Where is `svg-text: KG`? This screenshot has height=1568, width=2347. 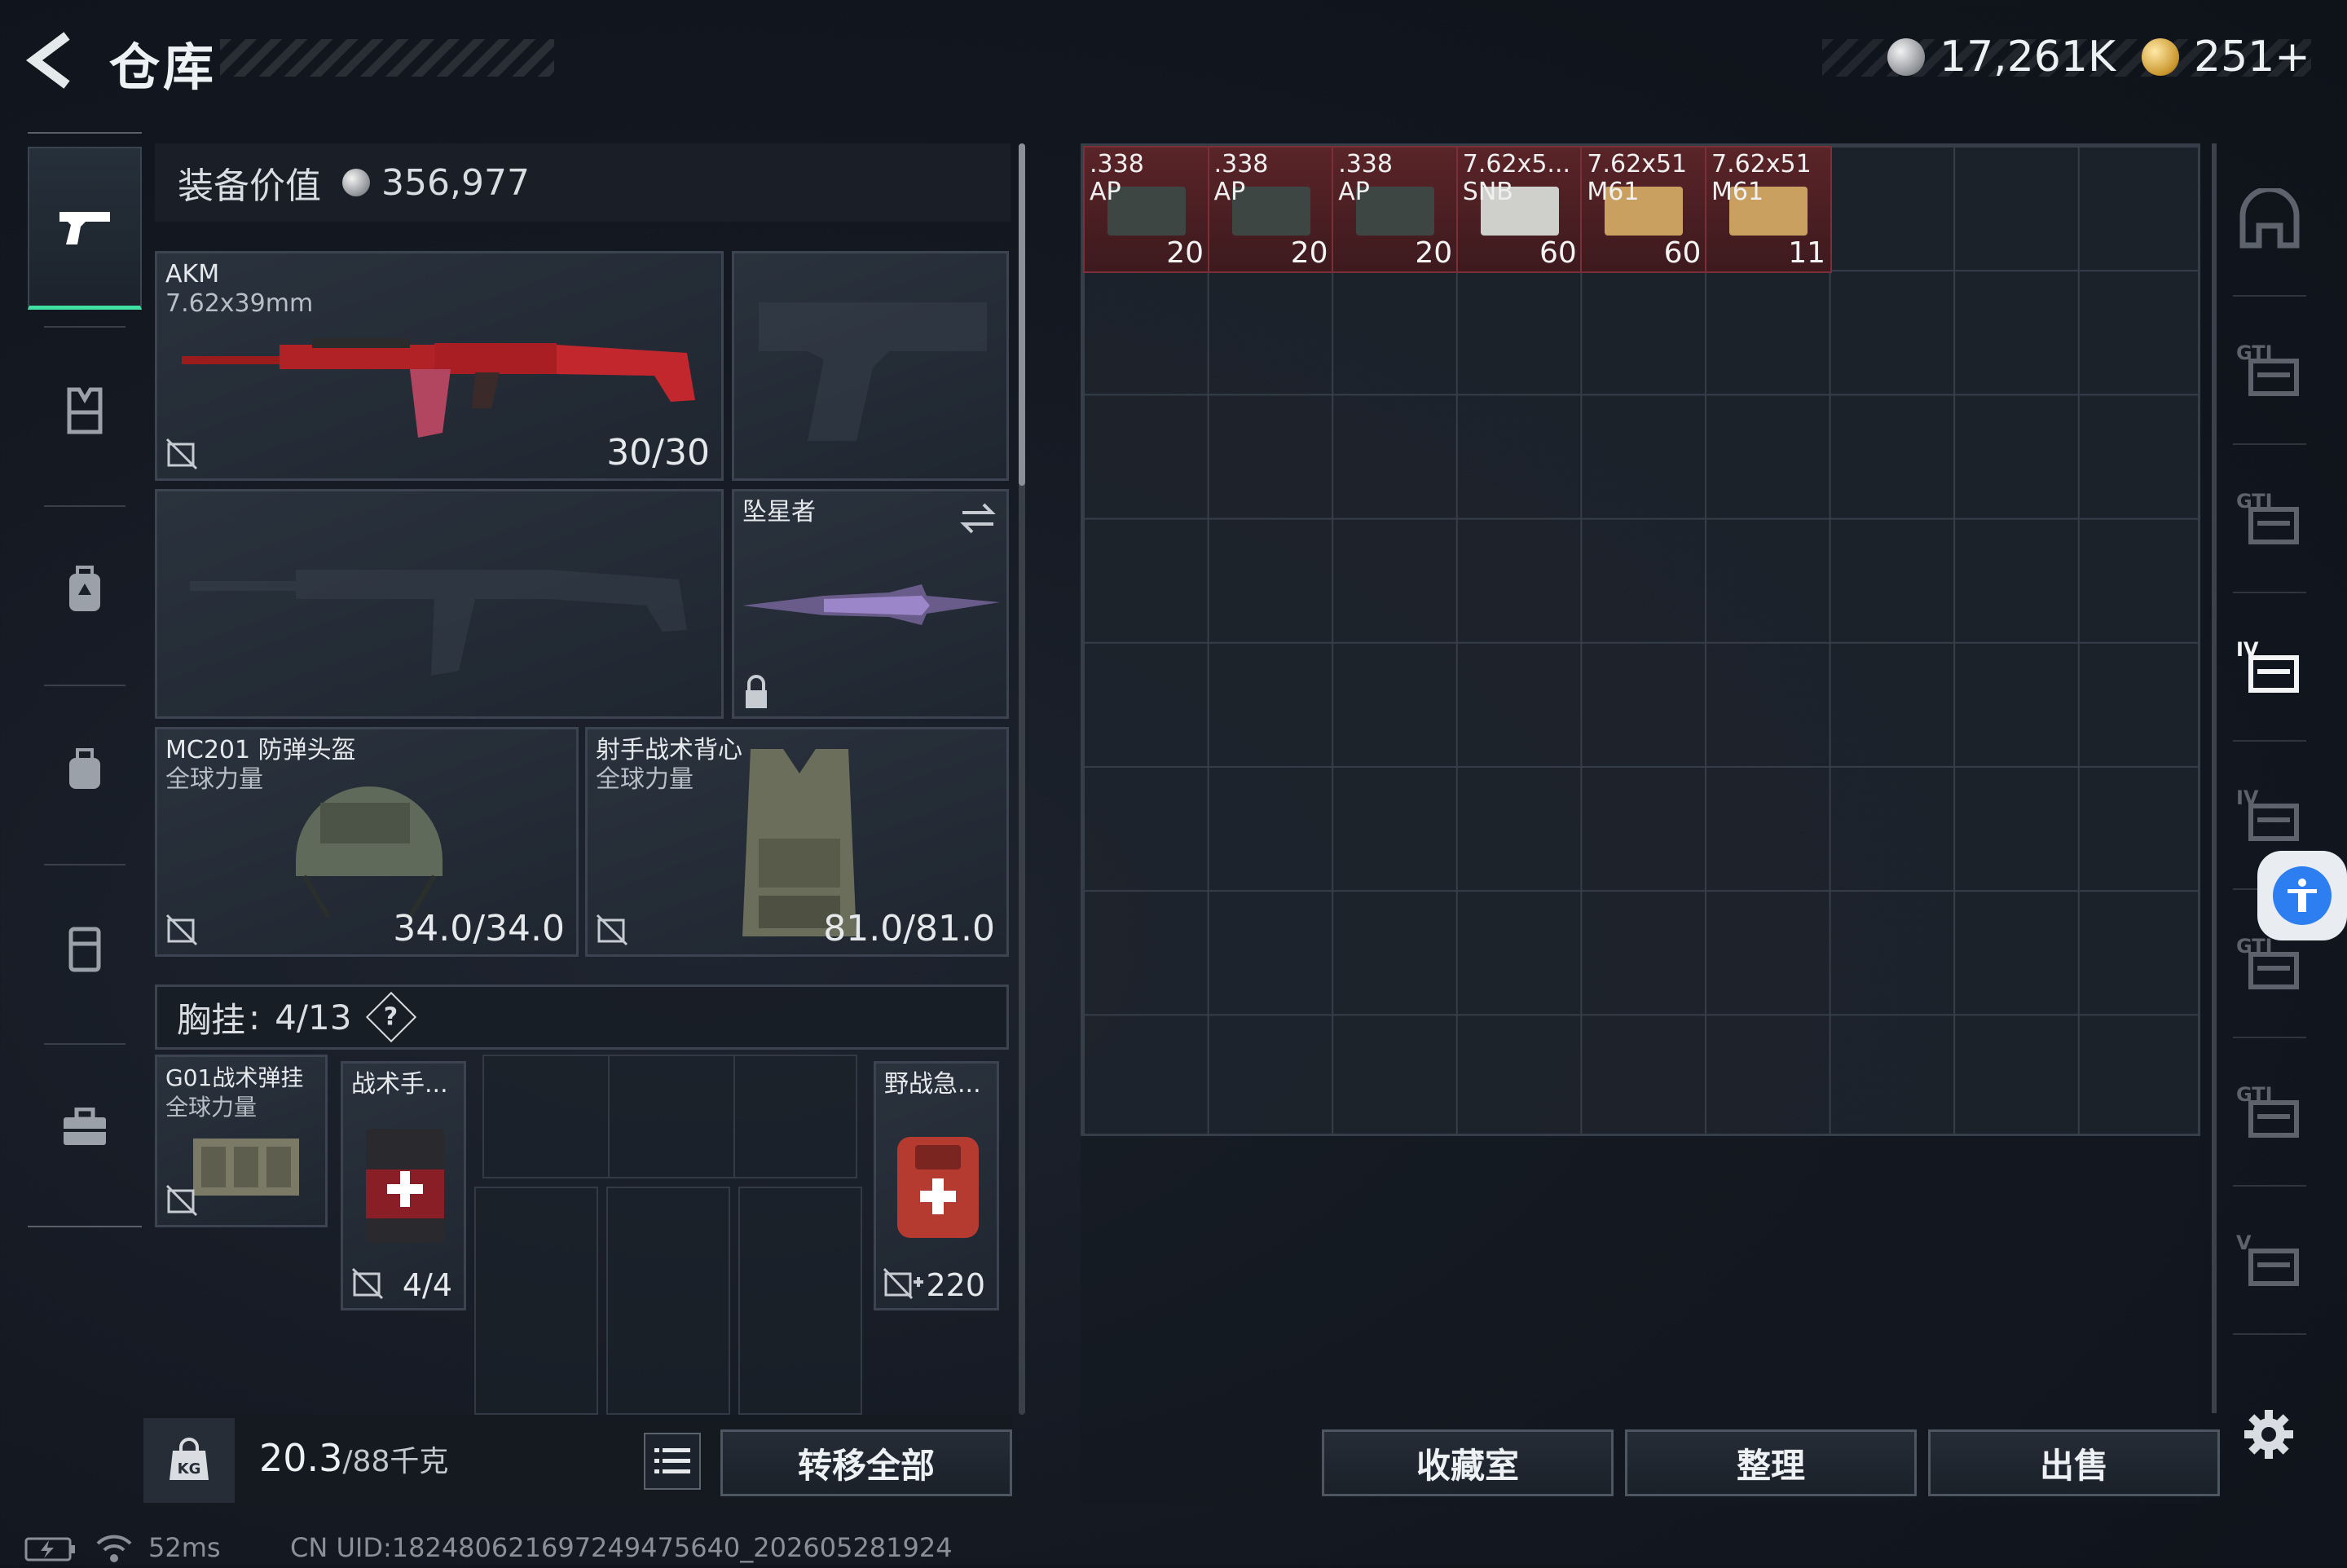
svg-text: KG is located at coordinates (190, 1469).